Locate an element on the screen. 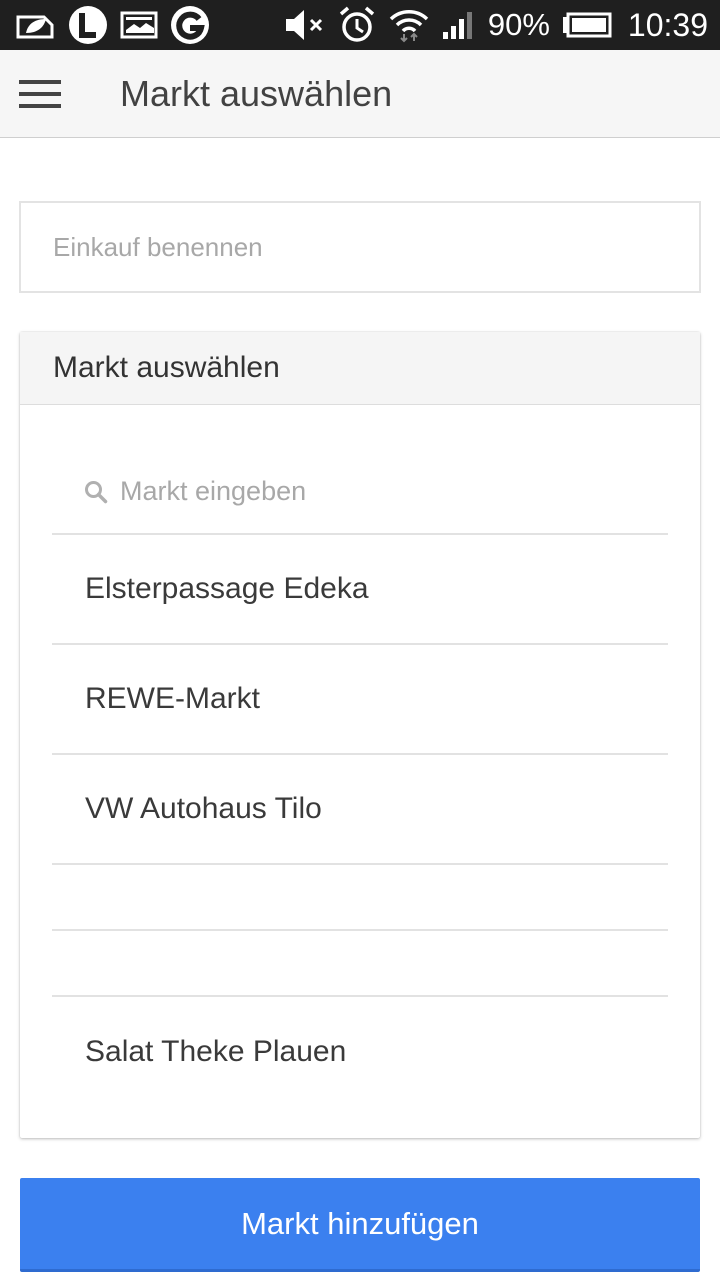  list-item: REWE-Markt is located at coordinates (360, 700).